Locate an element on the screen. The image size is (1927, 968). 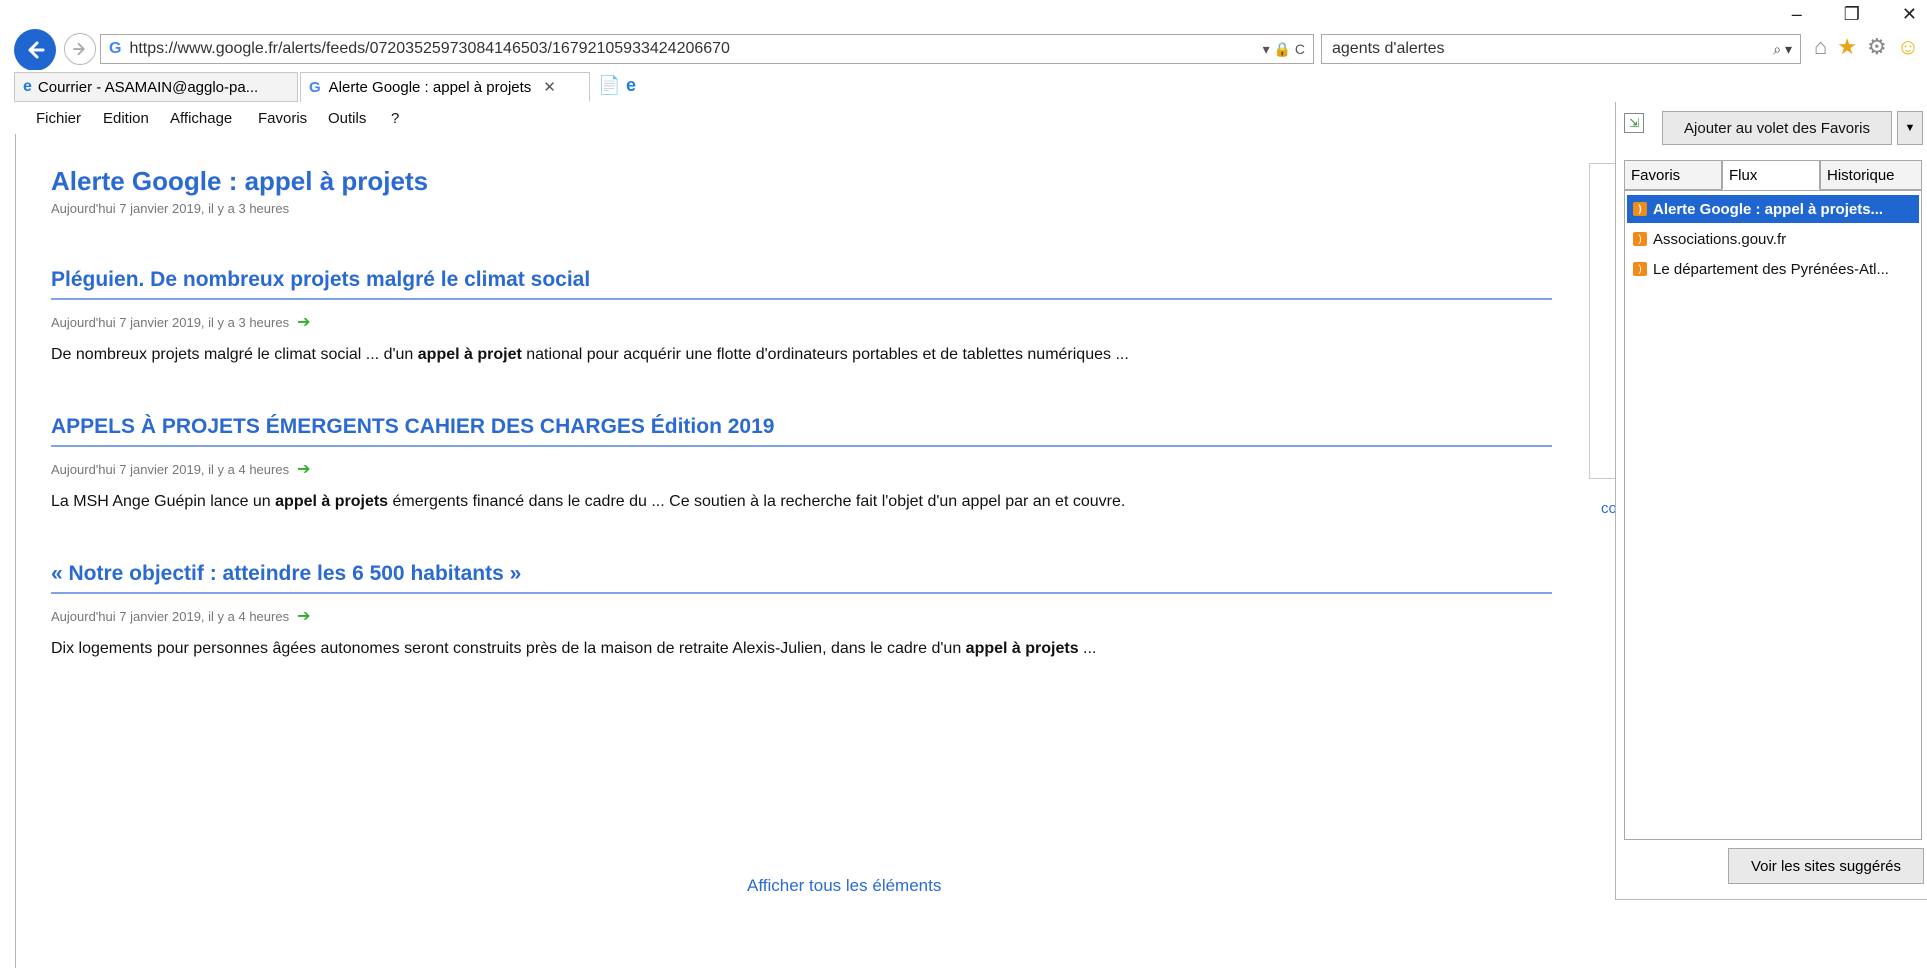
window-controls: – ❐ ✕ is located at coordinates (1854, 14).